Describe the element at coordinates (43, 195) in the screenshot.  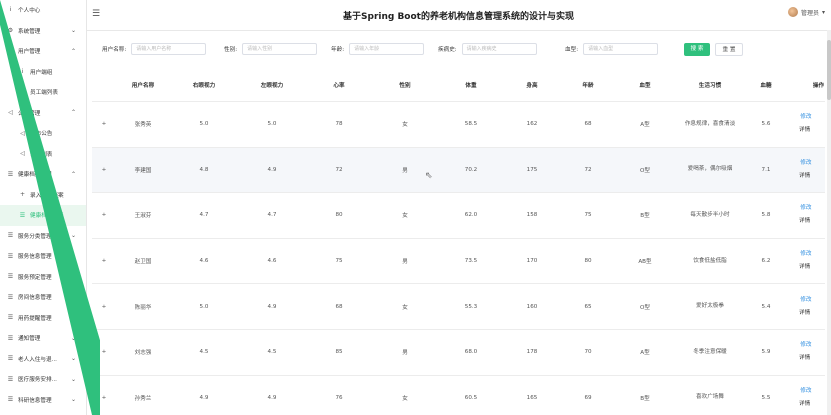
I see `sidebar-item-9: + 录入健康档案` at that location.